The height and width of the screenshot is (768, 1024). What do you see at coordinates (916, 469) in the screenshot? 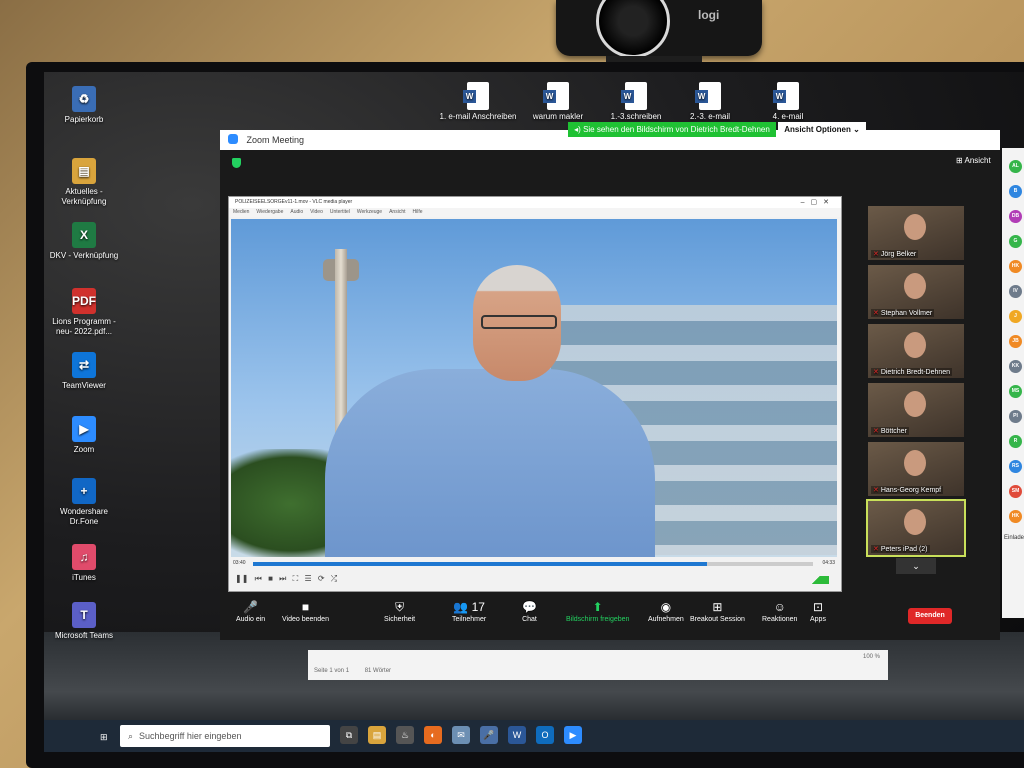
I see `participant-tile: ✕ Hans-Georg Kempf` at bounding box center [916, 469].